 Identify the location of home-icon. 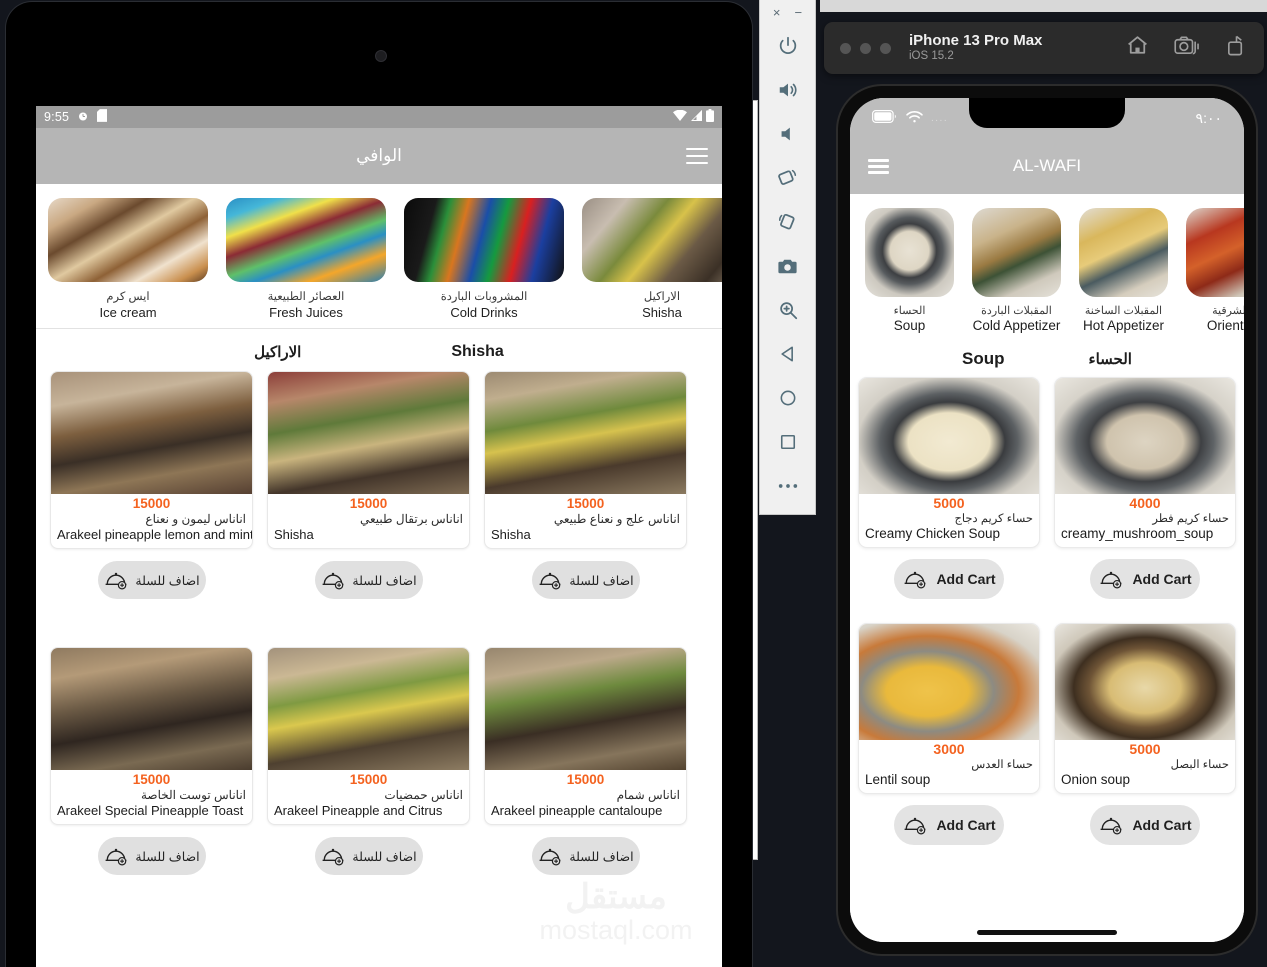
(1137, 48).